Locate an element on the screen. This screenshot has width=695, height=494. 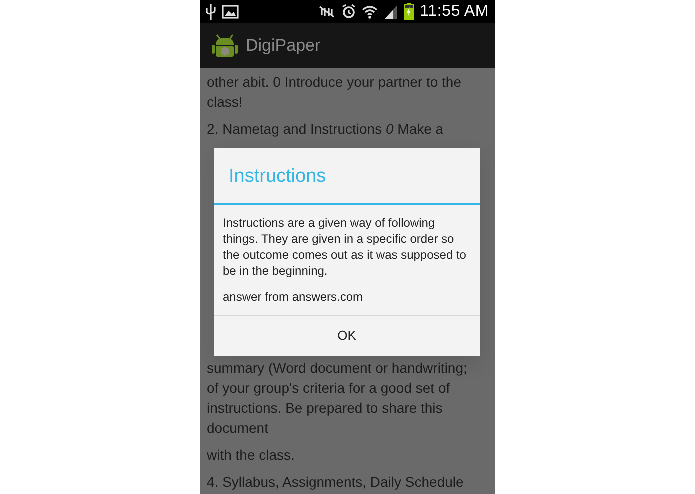
app-title: DigiPaper is located at coordinates (283, 45).